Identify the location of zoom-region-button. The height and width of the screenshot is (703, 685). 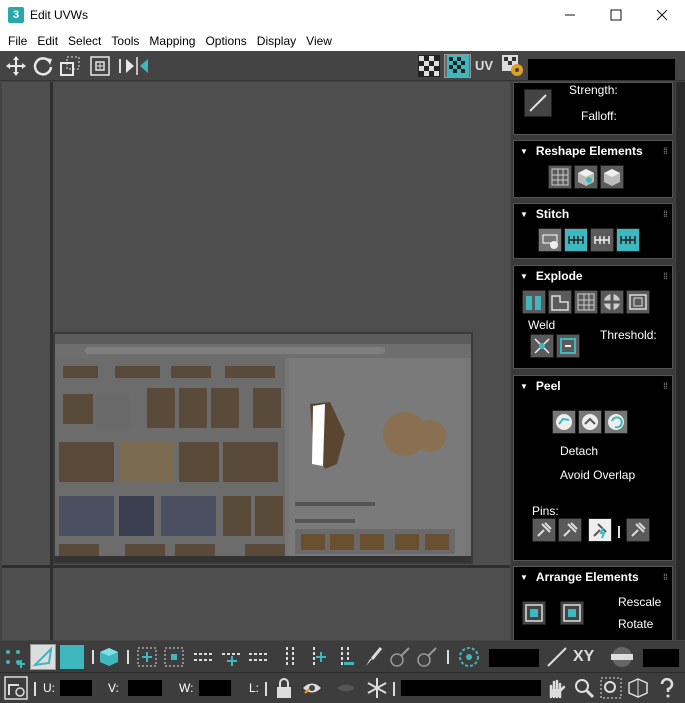
(611, 688).